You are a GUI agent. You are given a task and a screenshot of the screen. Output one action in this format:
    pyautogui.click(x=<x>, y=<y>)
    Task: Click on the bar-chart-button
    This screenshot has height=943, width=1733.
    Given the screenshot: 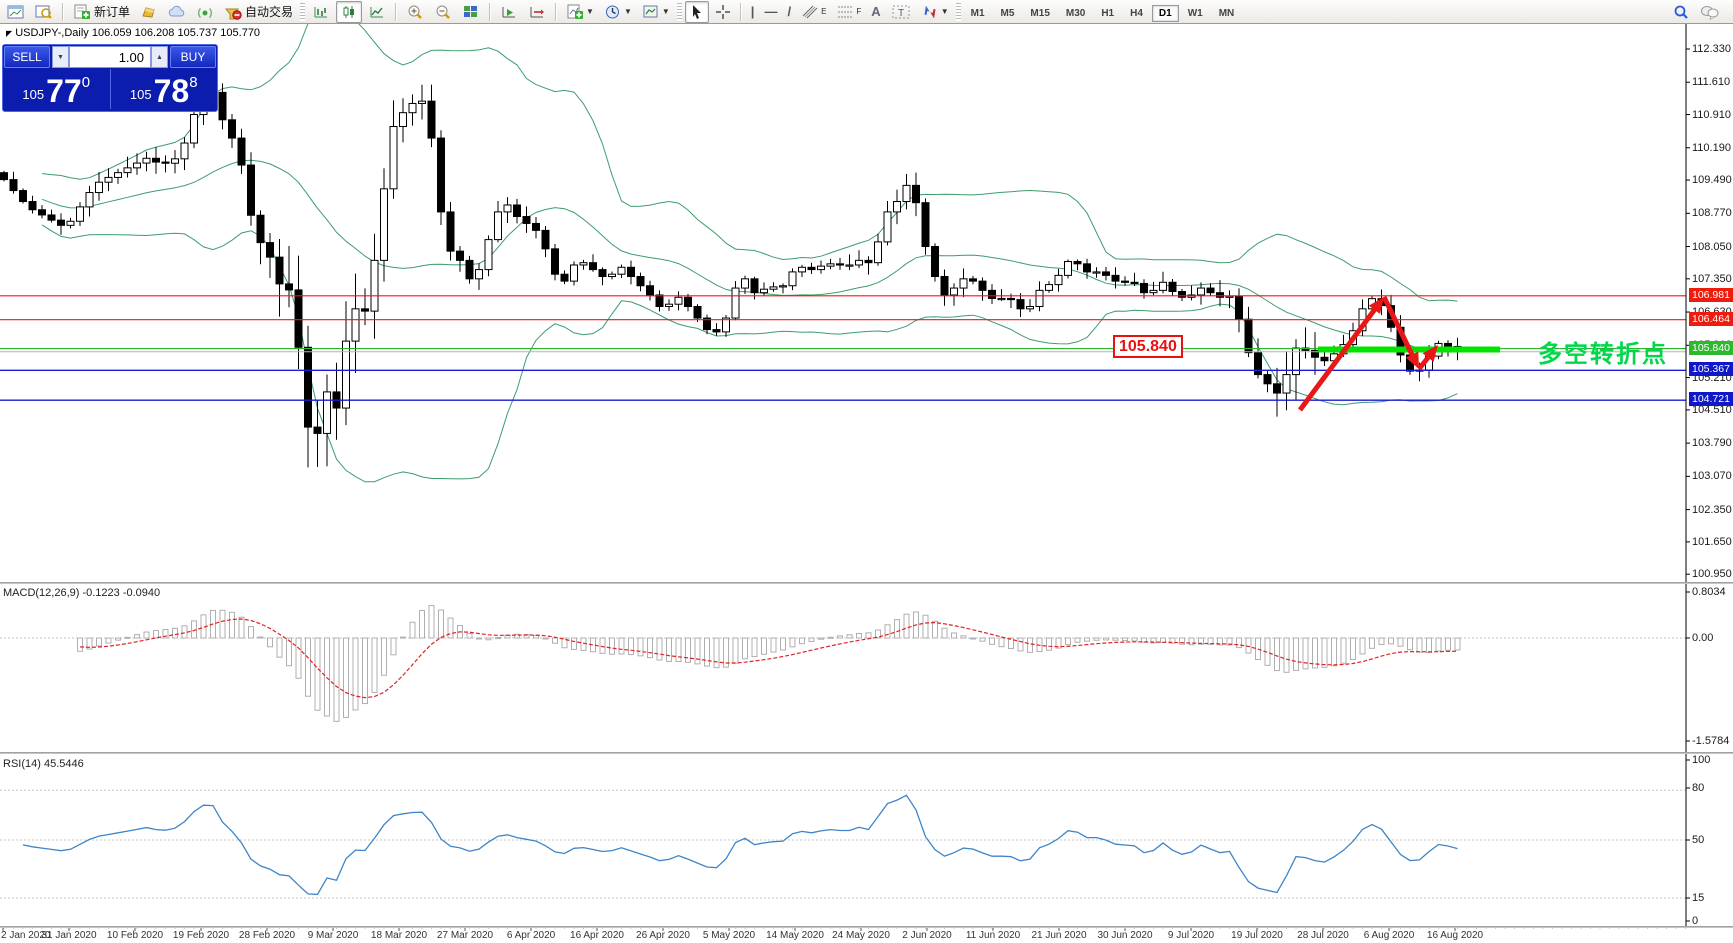 What is the action you would take?
    pyautogui.click(x=321, y=12)
    